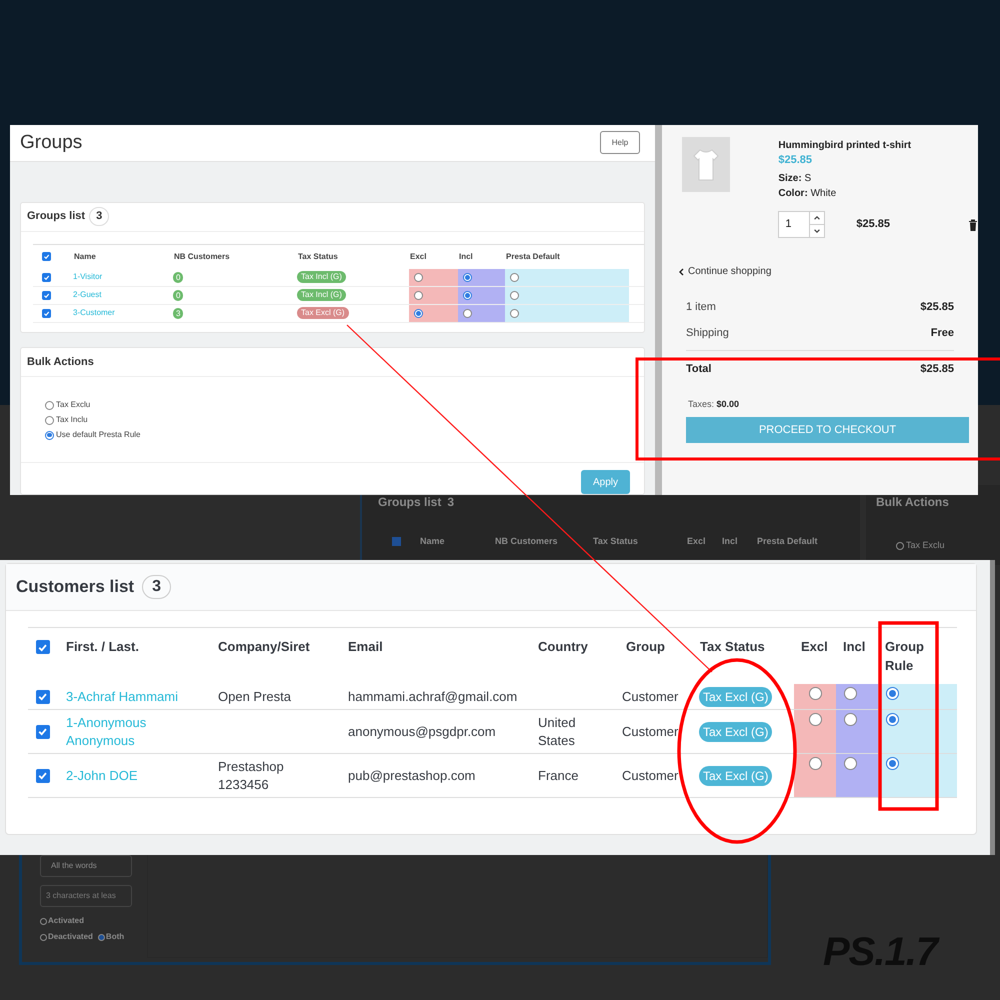 The image size is (1000, 1000). What do you see at coordinates (450, 502) in the screenshot?
I see `dim-count: 3` at bounding box center [450, 502].